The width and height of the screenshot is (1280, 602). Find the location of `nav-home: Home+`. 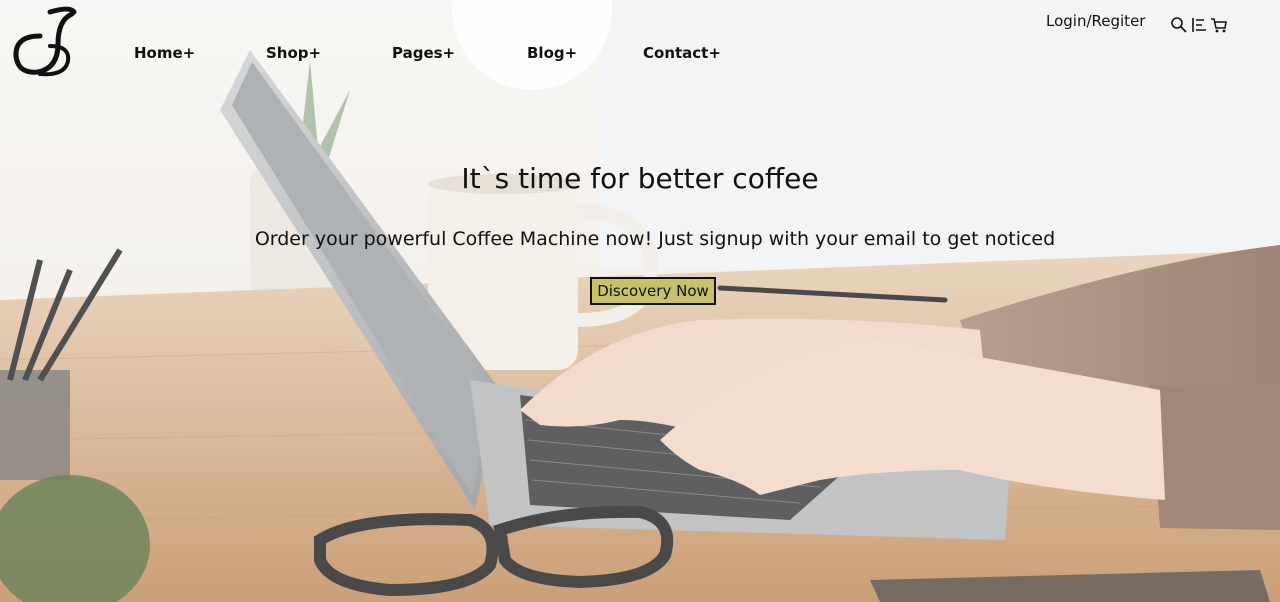

nav-home: Home+ is located at coordinates (164, 53).